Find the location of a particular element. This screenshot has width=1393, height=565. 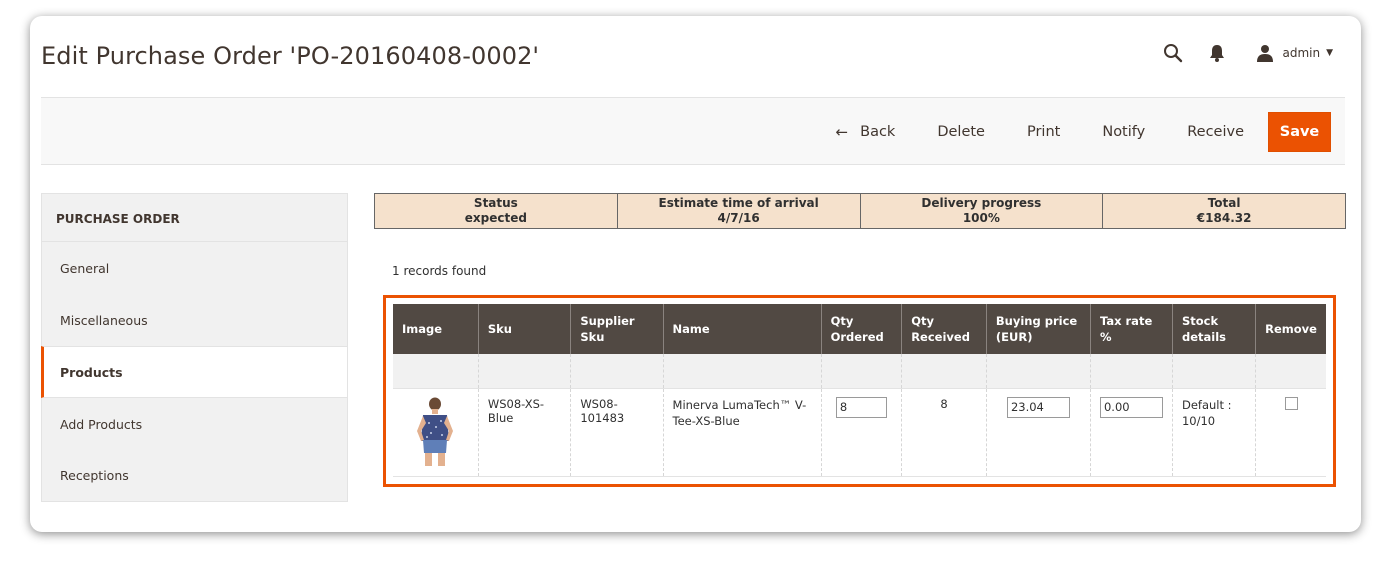

summary-label: Total is located at coordinates (1224, 203).